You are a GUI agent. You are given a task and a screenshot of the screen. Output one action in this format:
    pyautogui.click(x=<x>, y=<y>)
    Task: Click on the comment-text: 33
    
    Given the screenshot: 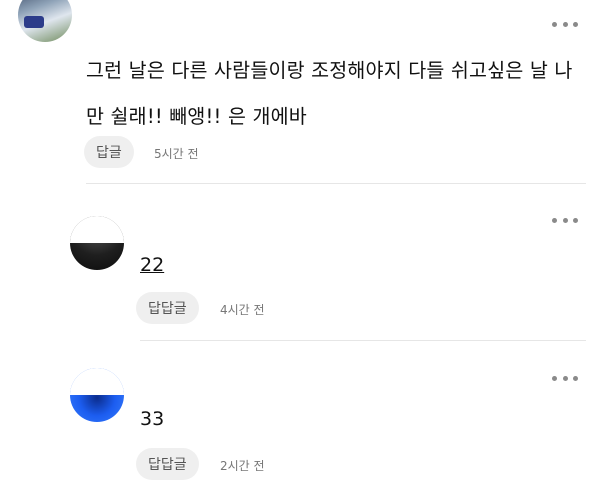 What is the action you would take?
    pyautogui.click(x=152, y=419)
    